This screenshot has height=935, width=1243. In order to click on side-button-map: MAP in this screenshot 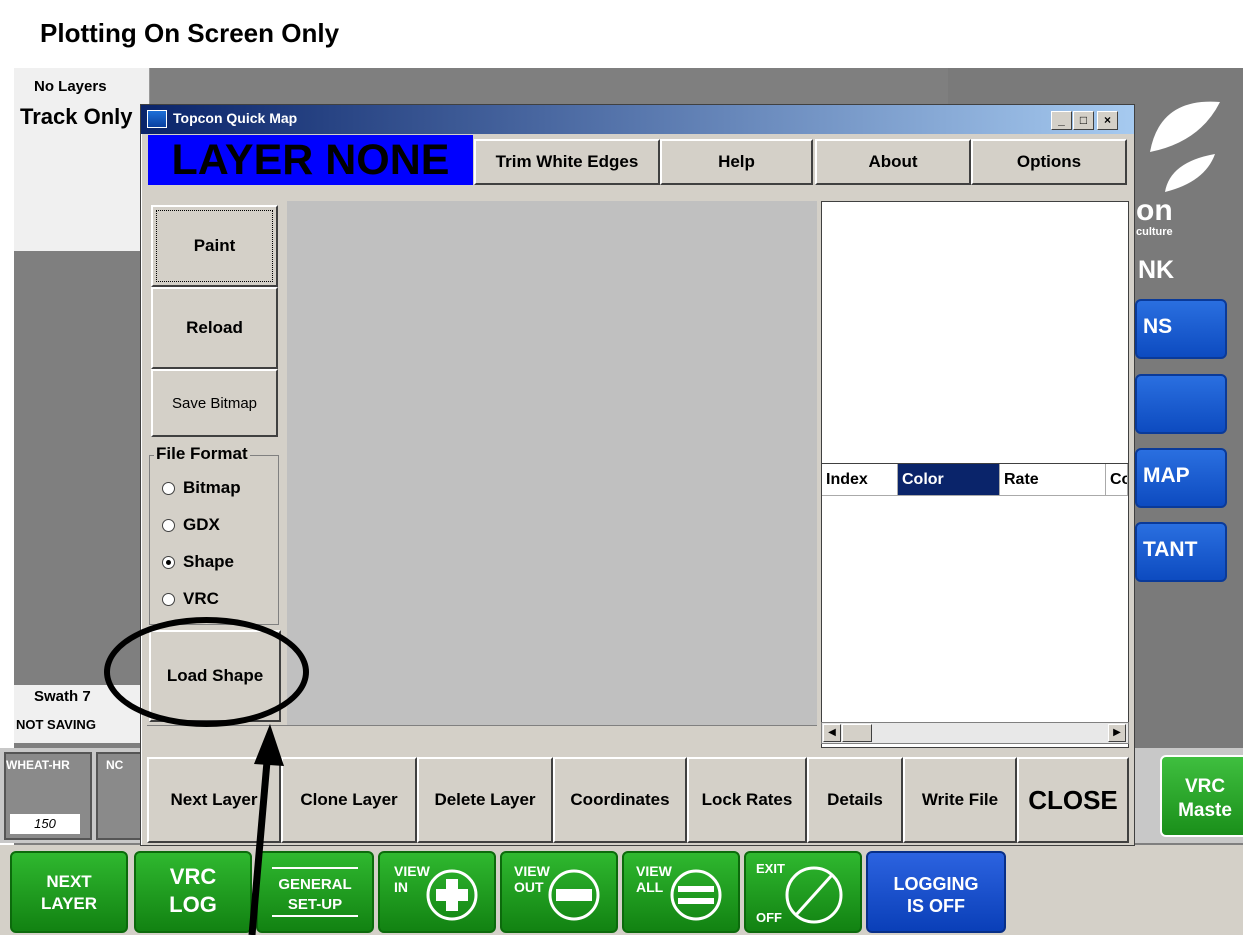, I will do `click(1181, 478)`.